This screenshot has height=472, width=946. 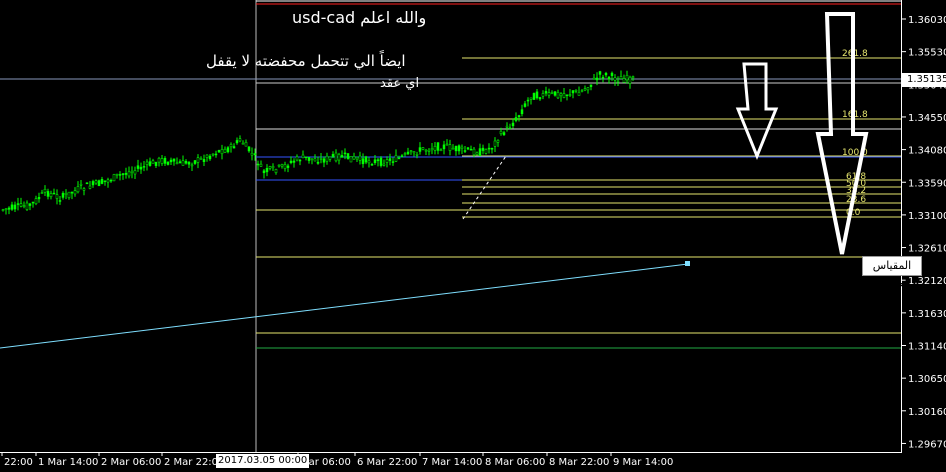 What do you see at coordinates (927, 20) in the screenshot?
I see `price-tick-label: 1.36030` at bounding box center [927, 20].